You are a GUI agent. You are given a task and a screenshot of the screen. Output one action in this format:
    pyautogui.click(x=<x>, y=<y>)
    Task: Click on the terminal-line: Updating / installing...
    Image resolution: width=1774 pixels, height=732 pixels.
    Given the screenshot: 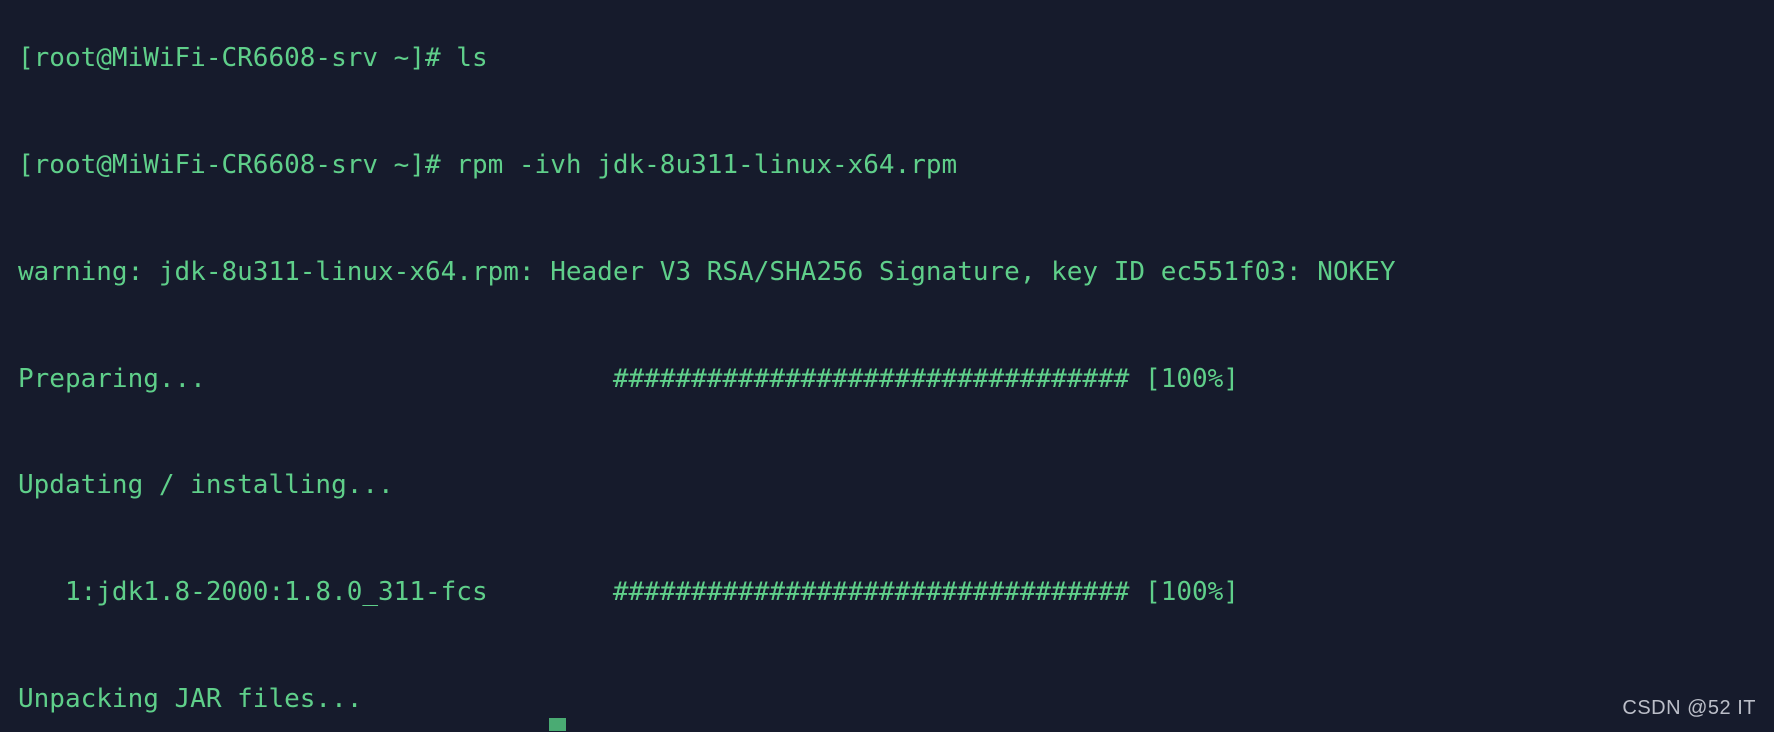 What is the action you would take?
    pyautogui.click(x=206, y=485)
    